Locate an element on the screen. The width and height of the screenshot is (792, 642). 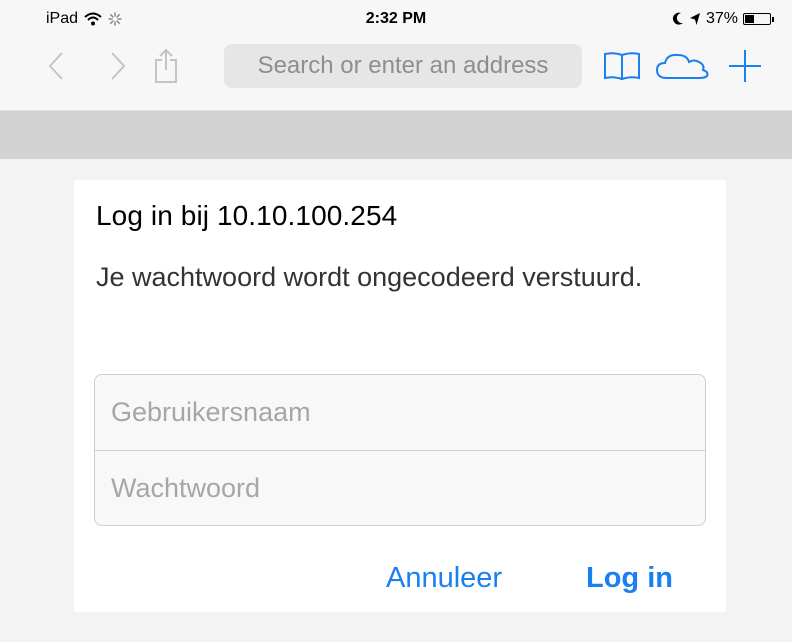
battery-tip is located at coordinates (773, 19).